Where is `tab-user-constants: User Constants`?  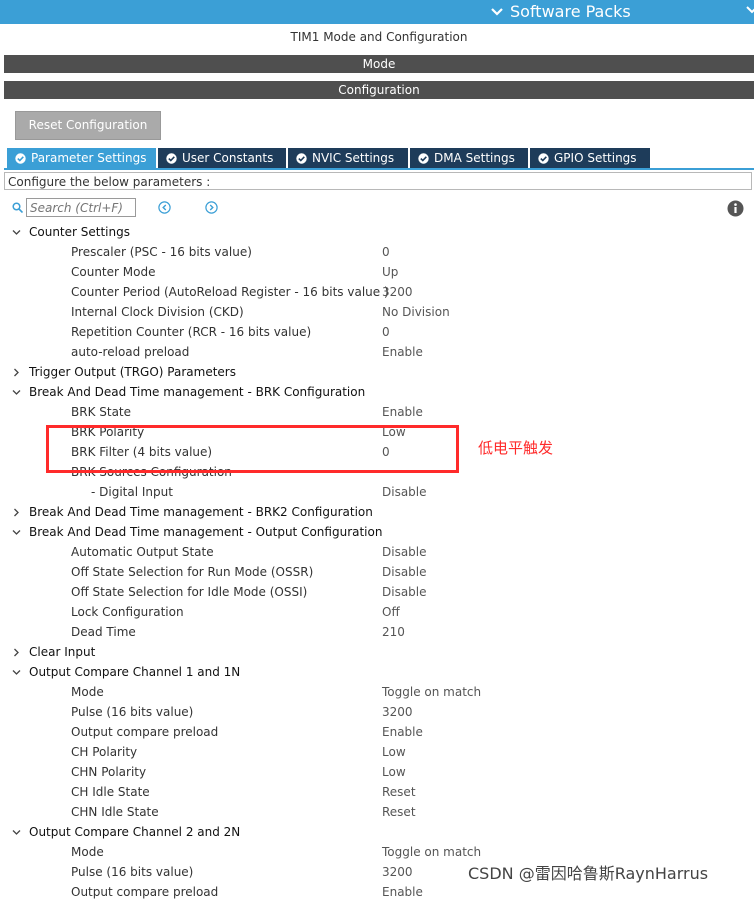 tab-user-constants: User Constants is located at coordinates (222, 158).